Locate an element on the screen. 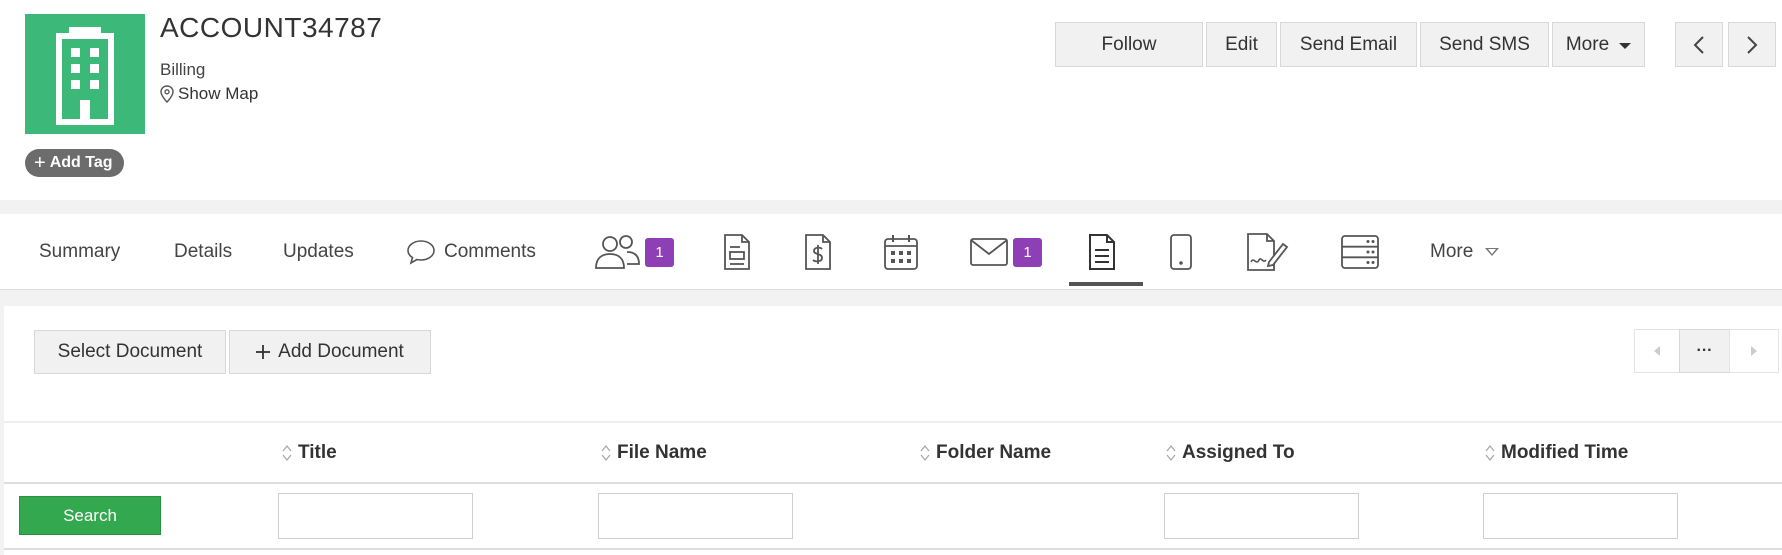 This screenshot has width=1782, height=555. caret-right-icon is located at coordinates (1754, 351).